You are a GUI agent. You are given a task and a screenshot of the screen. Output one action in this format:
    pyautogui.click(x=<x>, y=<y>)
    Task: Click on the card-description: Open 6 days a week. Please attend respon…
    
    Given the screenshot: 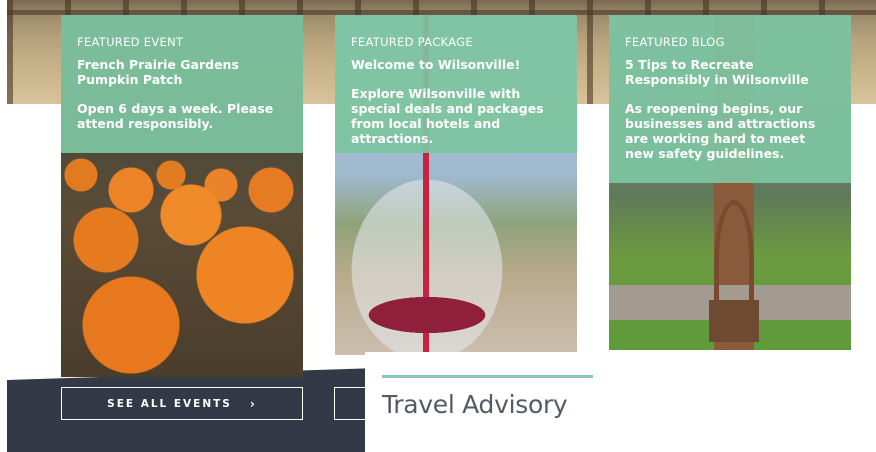 What is the action you would take?
    pyautogui.click(x=175, y=116)
    